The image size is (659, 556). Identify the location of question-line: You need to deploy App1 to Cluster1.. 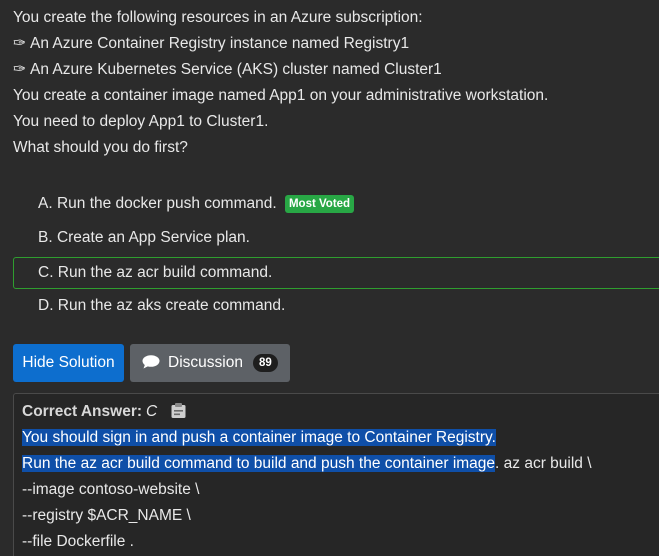
(141, 121).